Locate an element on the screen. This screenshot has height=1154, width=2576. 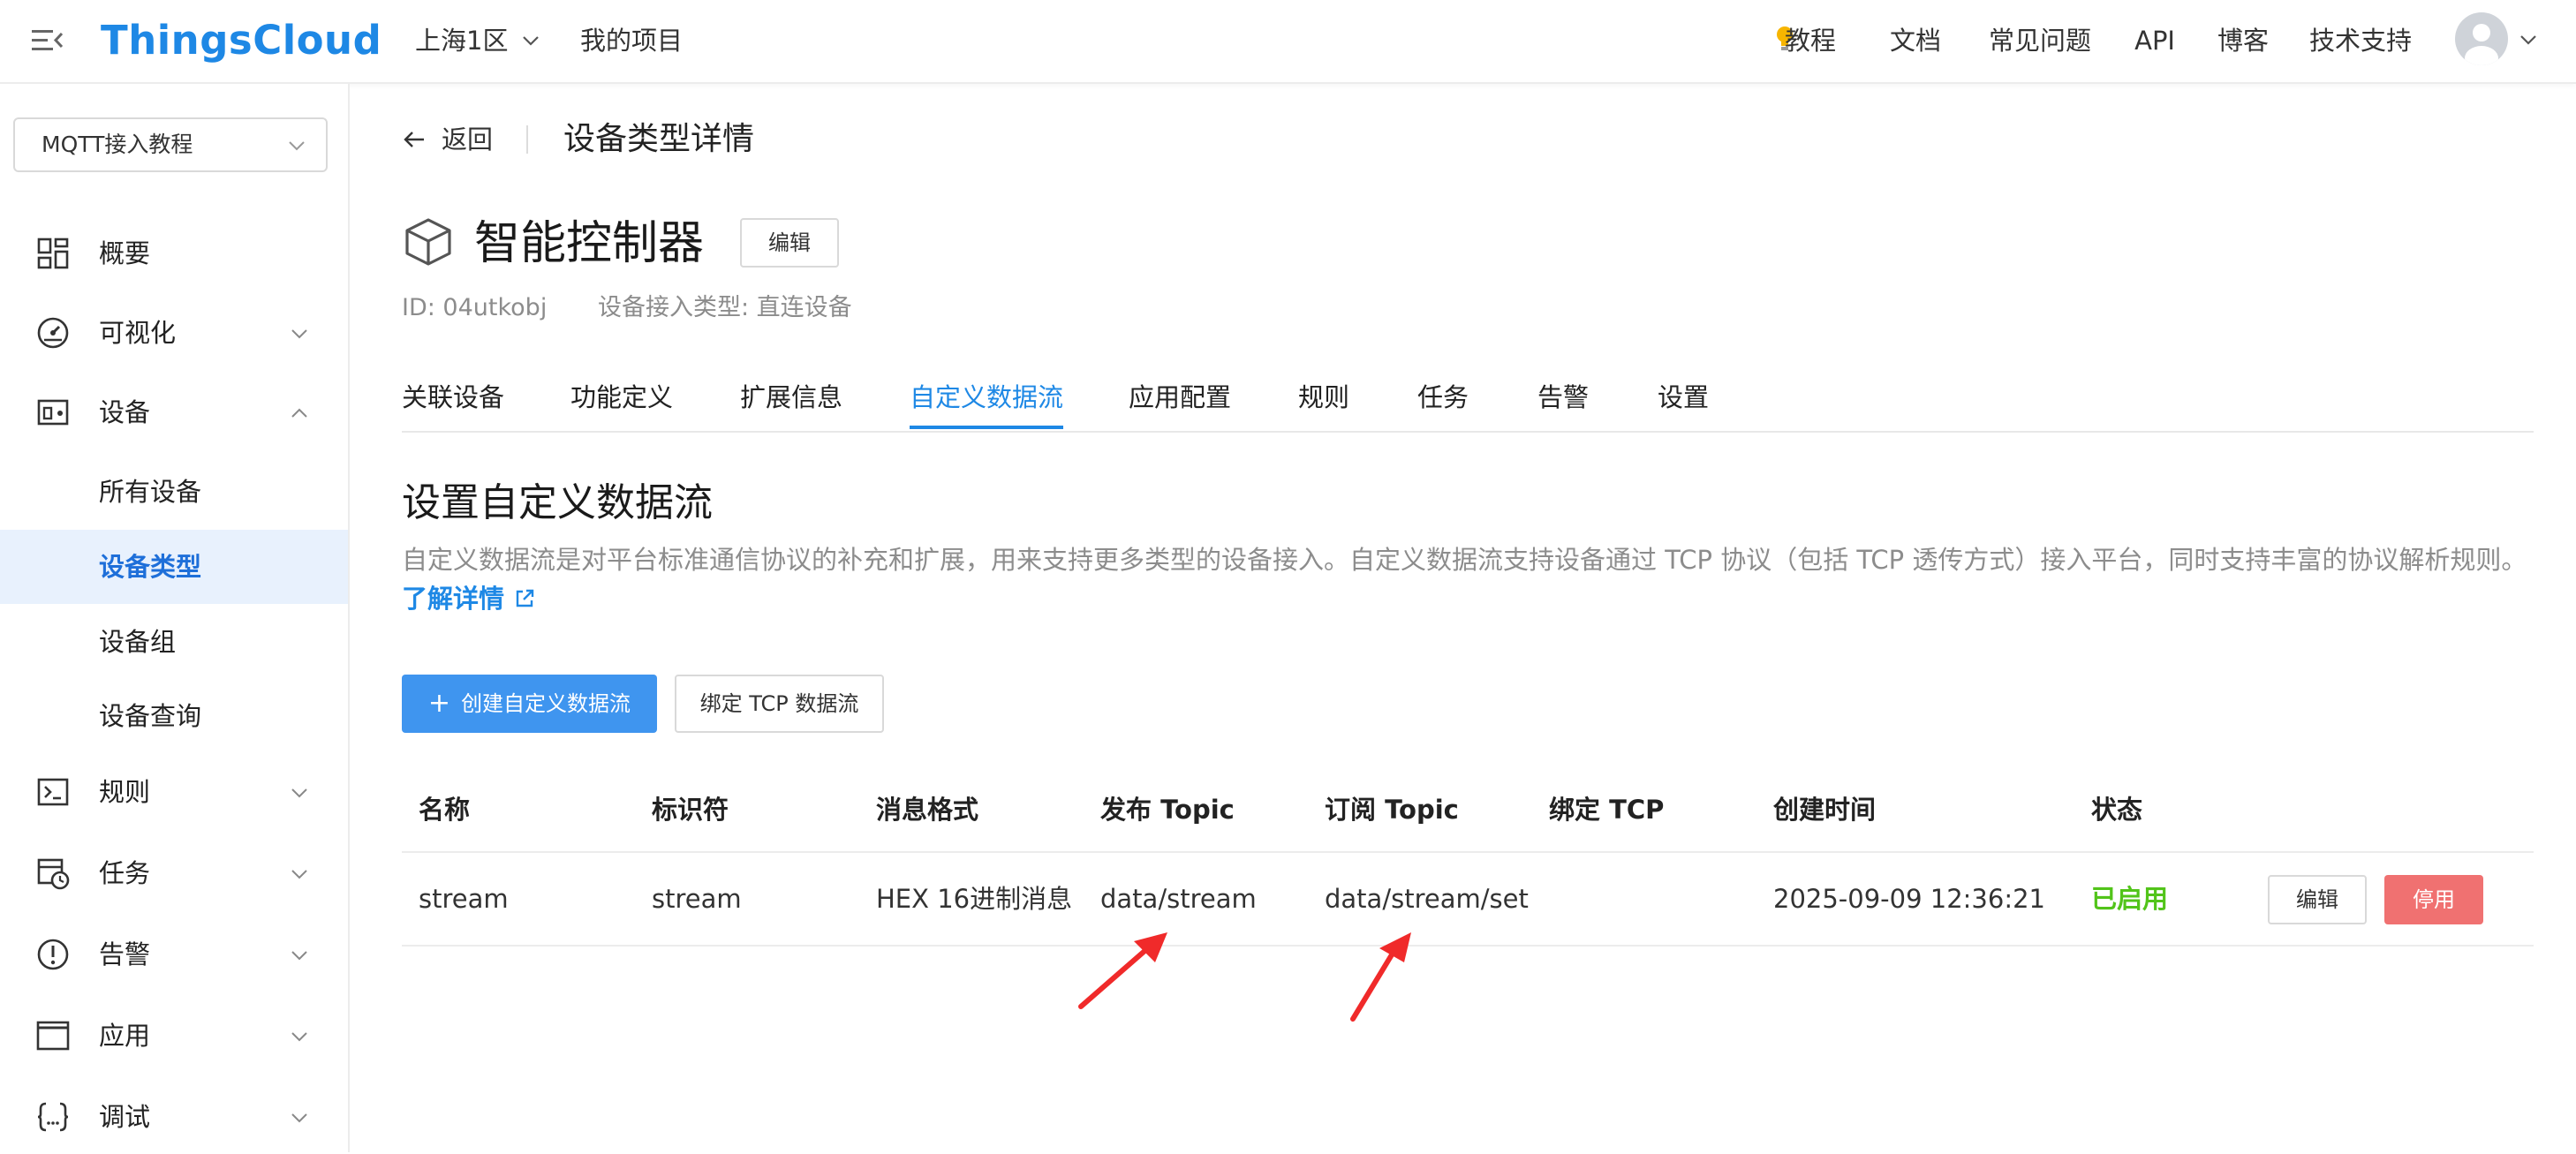
my-projects-link: 我的项目 is located at coordinates (632, 40).